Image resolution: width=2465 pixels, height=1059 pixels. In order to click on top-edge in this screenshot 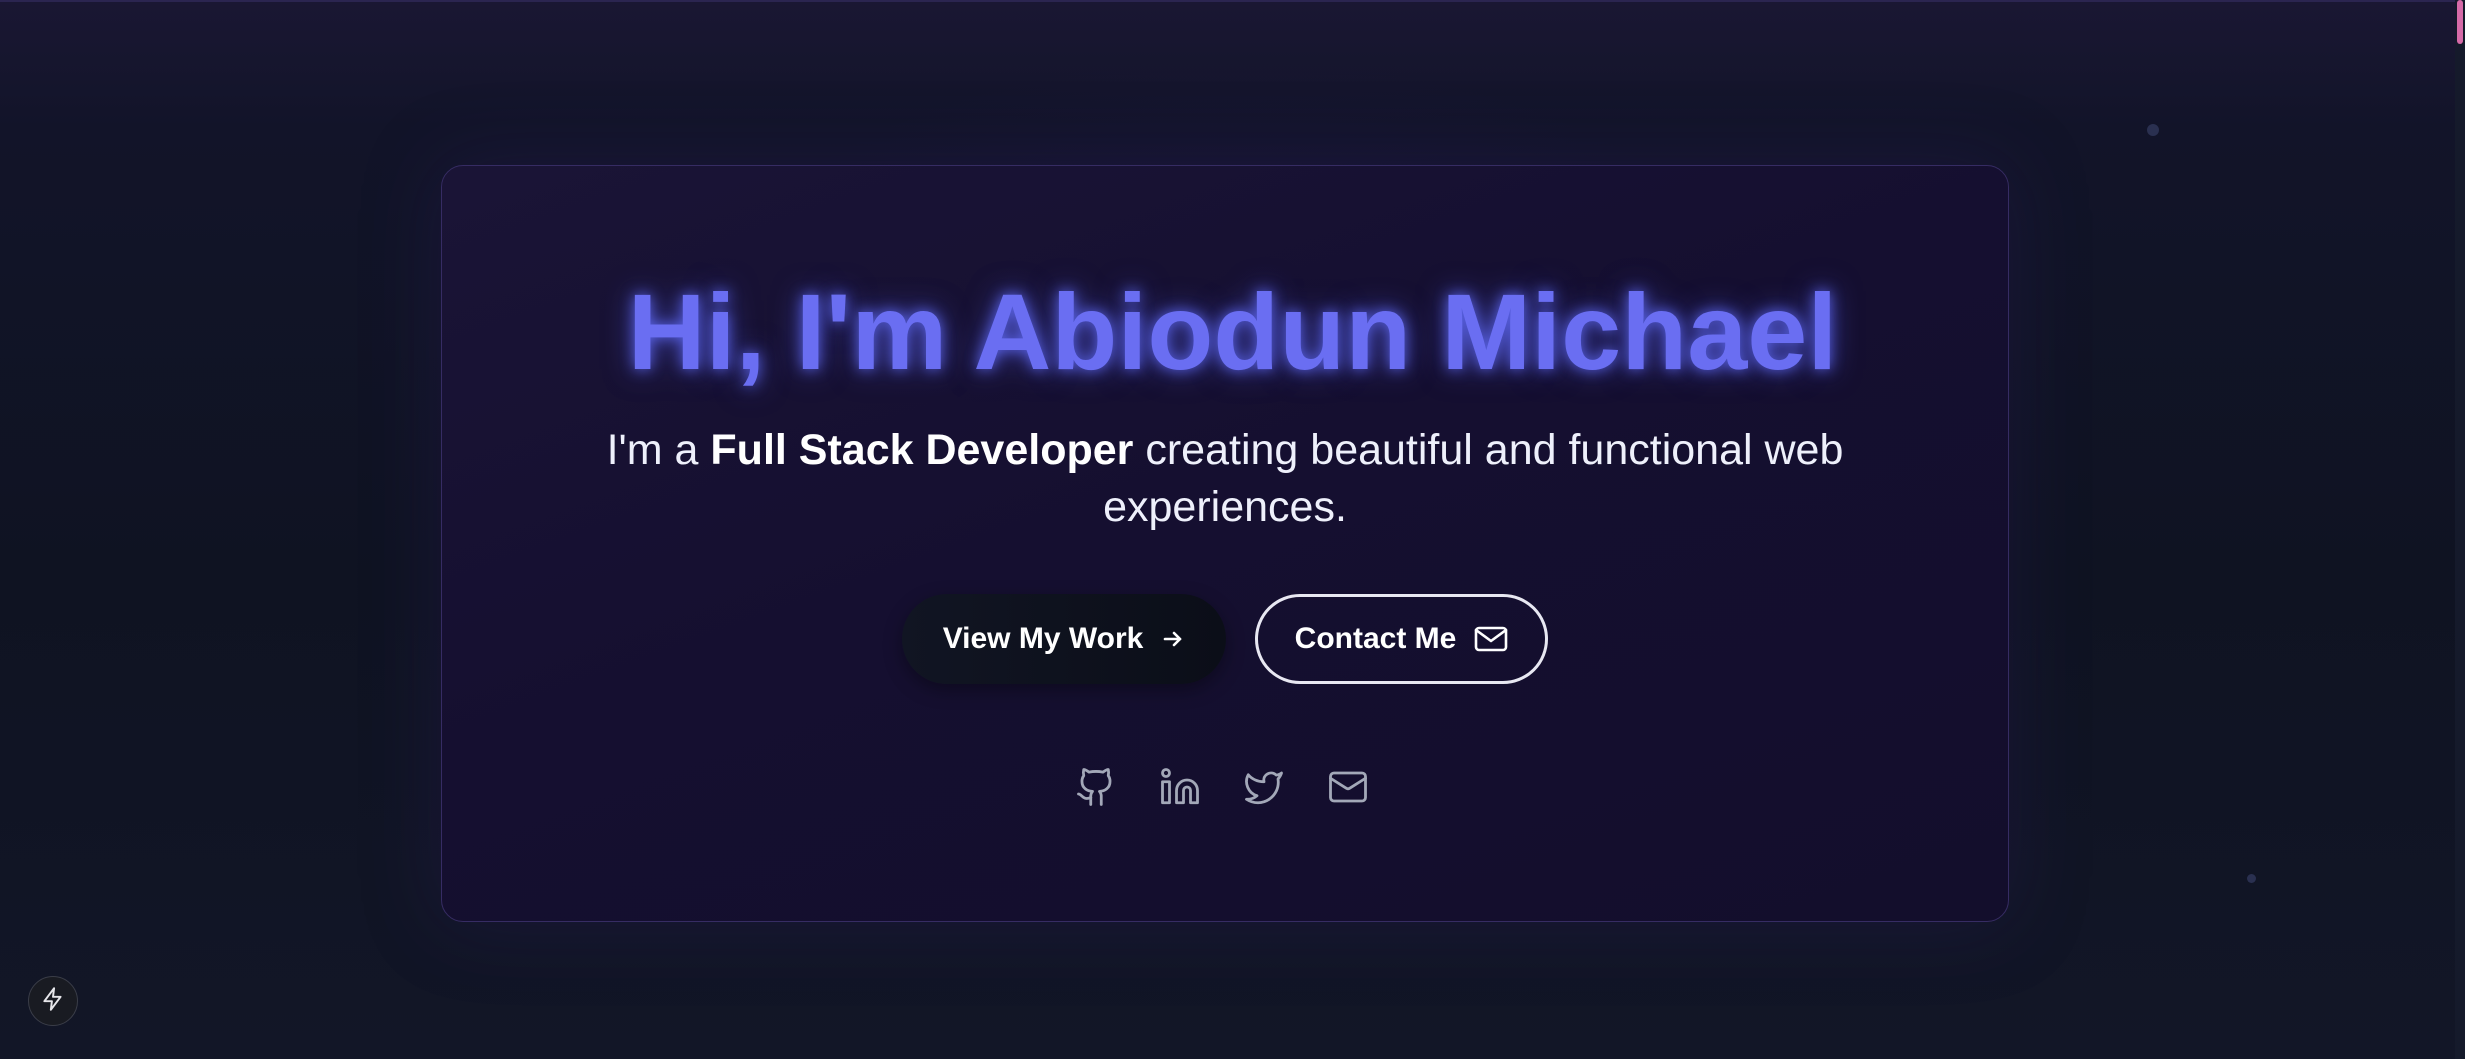, I will do `click(1232, 1)`.